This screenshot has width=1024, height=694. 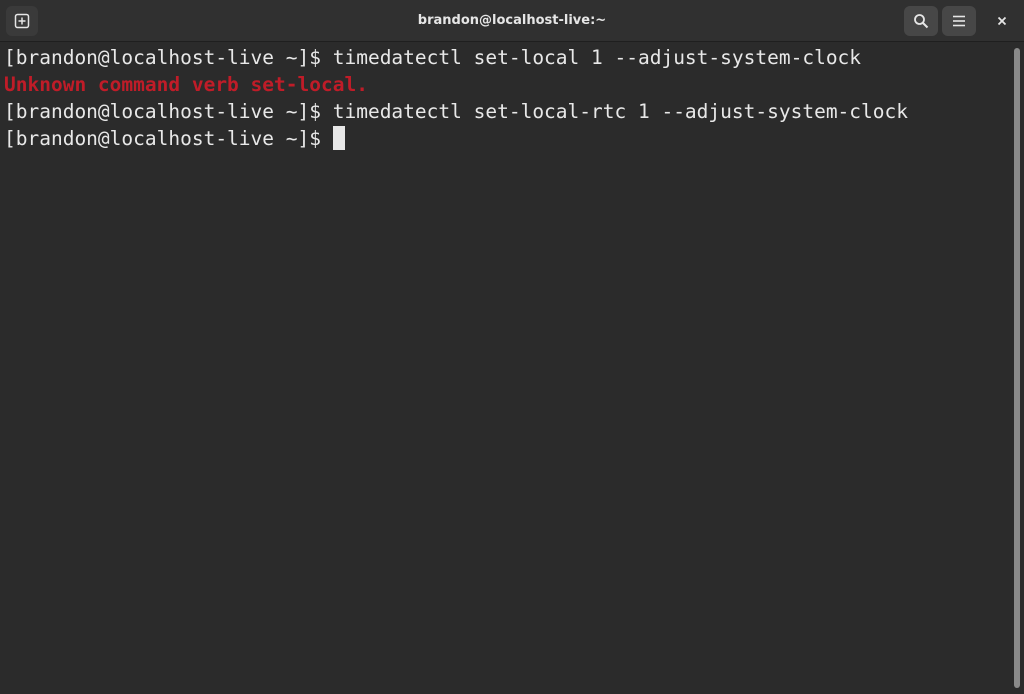 I want to click on search-icon, so click(x=921, y=21).